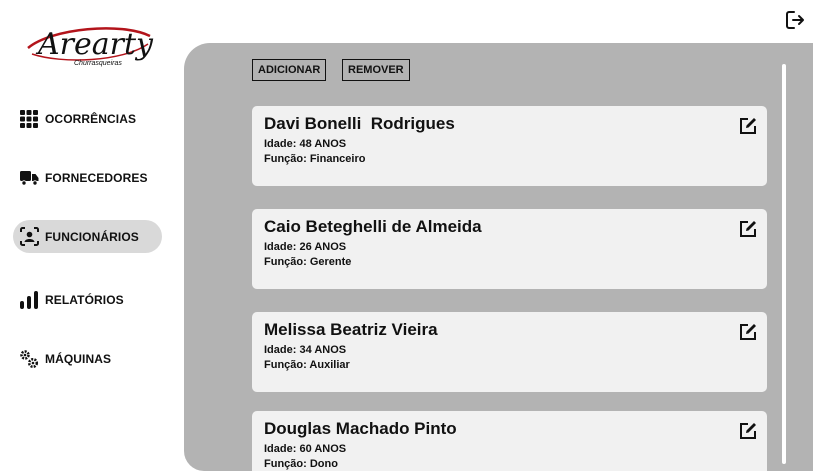 Image resolution: width=813 pixels, height=471 pixels. I want to click on employee-scan-icon, so click(29, 237).